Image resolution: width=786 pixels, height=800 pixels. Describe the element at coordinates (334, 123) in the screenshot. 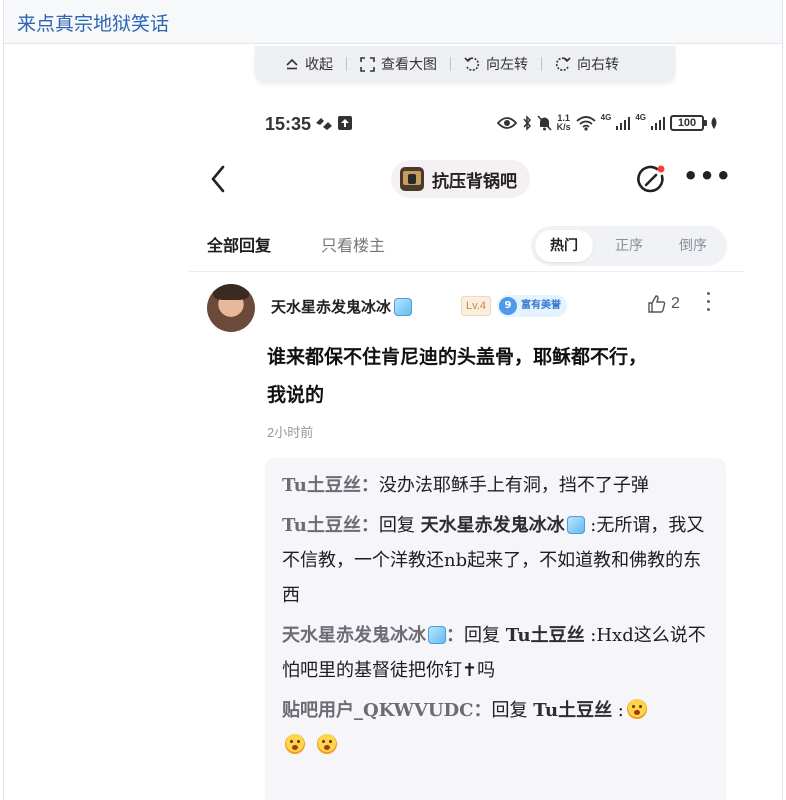

I see `status-left-icons` at that location.